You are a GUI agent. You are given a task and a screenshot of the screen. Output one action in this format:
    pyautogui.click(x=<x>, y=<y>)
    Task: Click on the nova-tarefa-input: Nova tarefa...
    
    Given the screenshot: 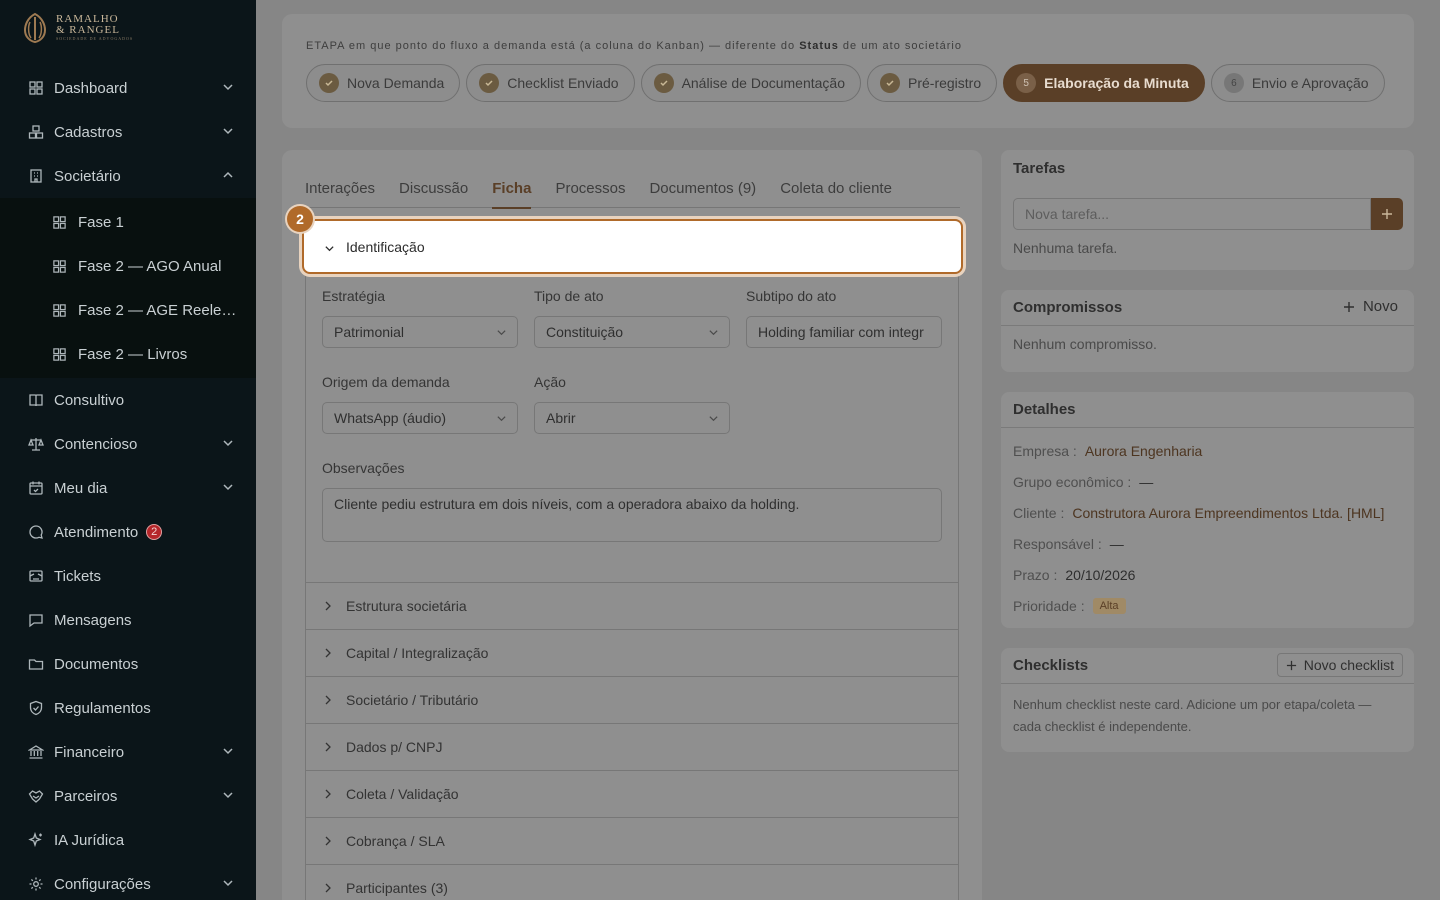 What is the action you would take?
    pyautogui.click(x=1192, y=214)
    